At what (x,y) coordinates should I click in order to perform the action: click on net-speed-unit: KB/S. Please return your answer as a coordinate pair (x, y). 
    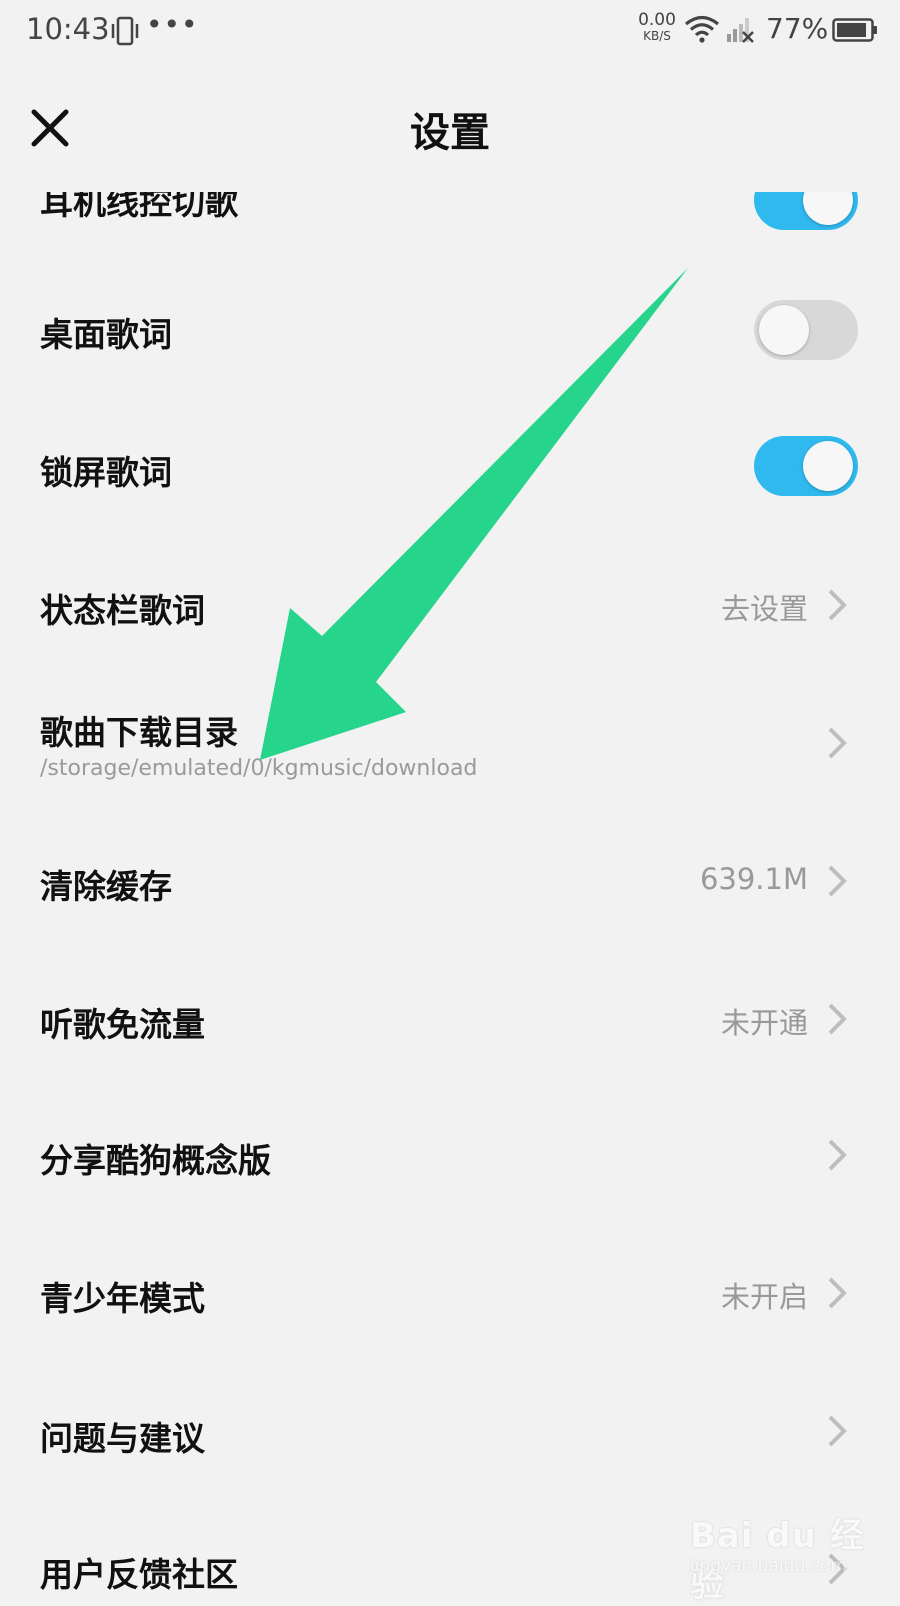
    Looking at the image, I should click on (657, 36).